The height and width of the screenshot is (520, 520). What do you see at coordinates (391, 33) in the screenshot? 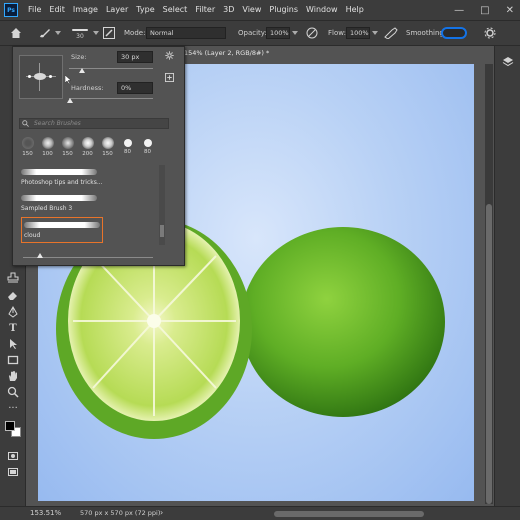
I see `airbrush-icon` at bounding box center [391, 33].